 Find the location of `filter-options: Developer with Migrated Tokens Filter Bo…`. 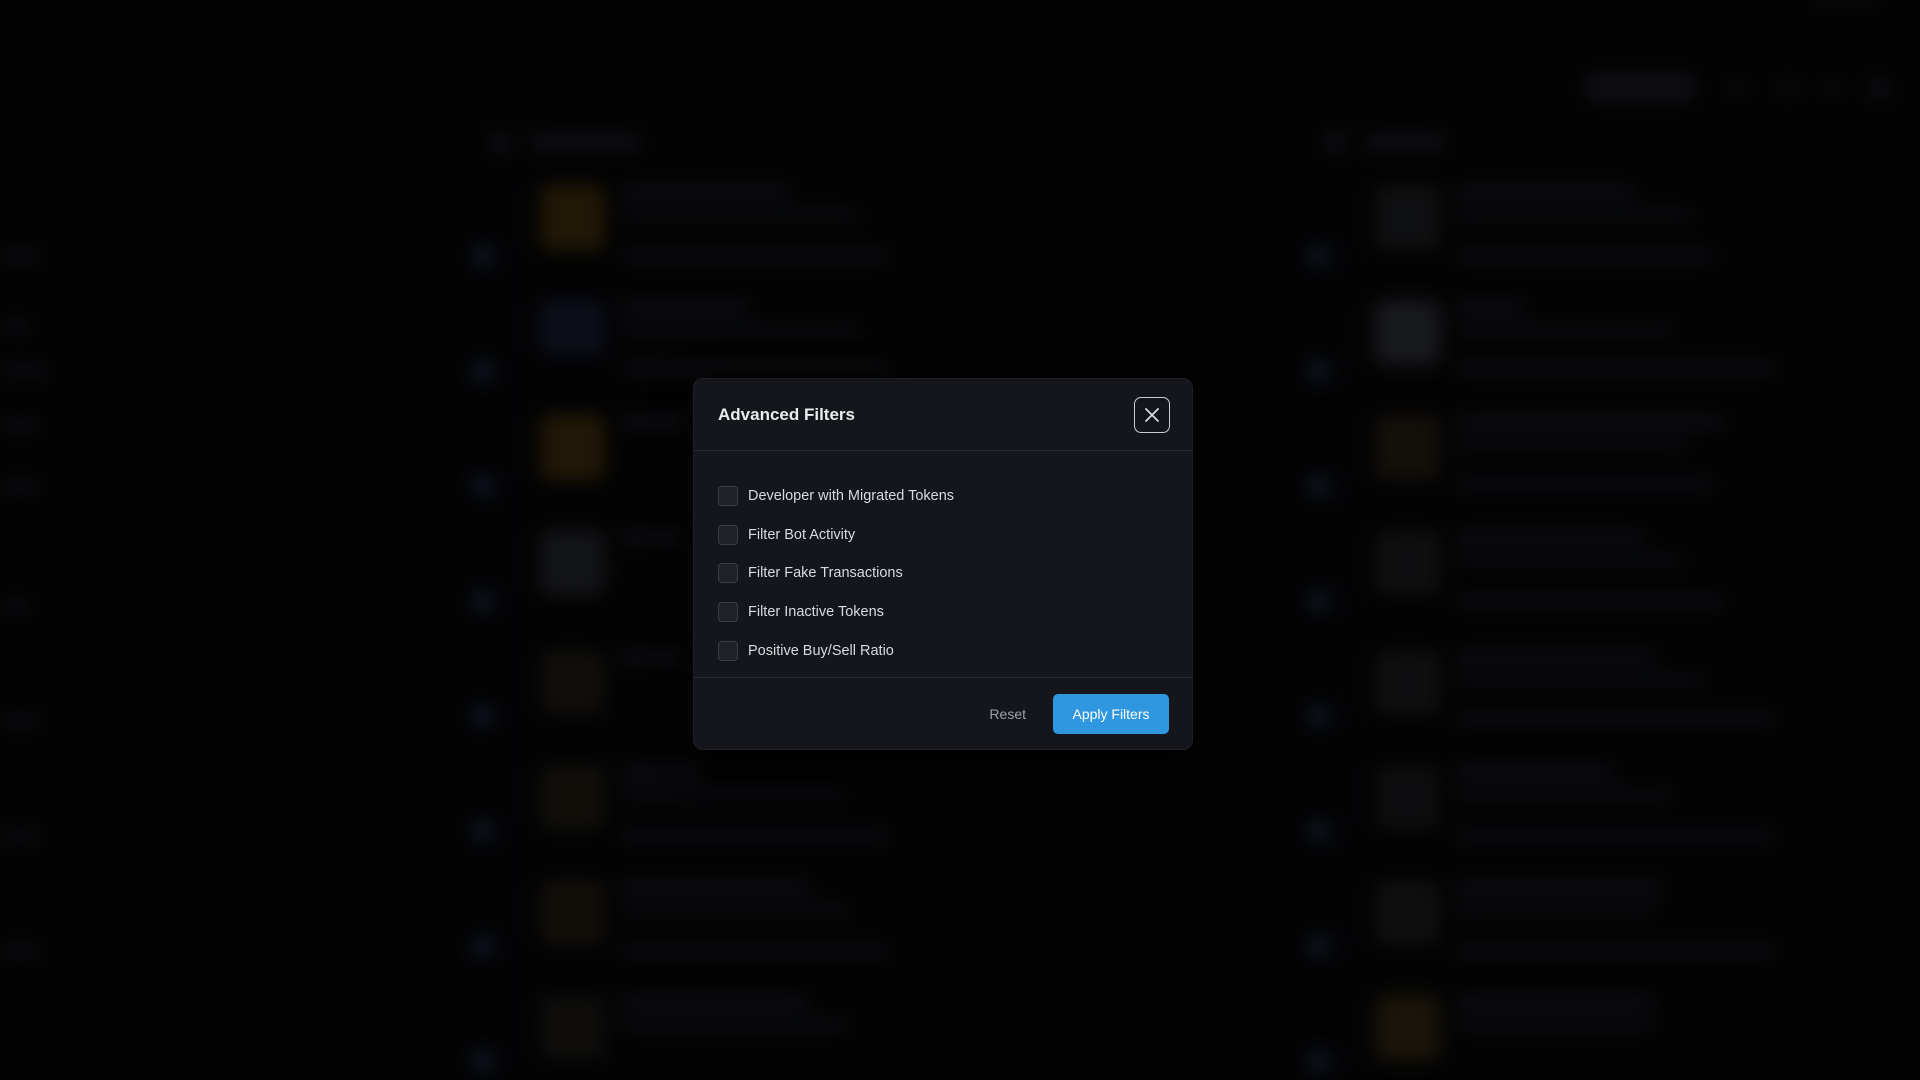

filter-options: Developer with Migrated Tokens Filter Bo… is located at coordinates (943, 564).